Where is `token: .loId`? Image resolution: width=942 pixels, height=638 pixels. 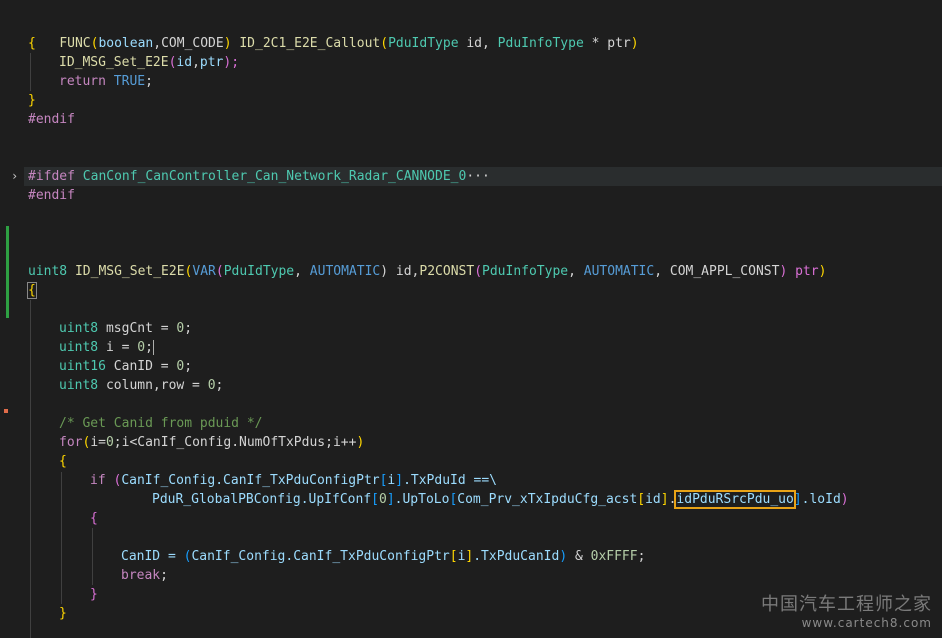
token: .loId is located at coordinates (821, 499).